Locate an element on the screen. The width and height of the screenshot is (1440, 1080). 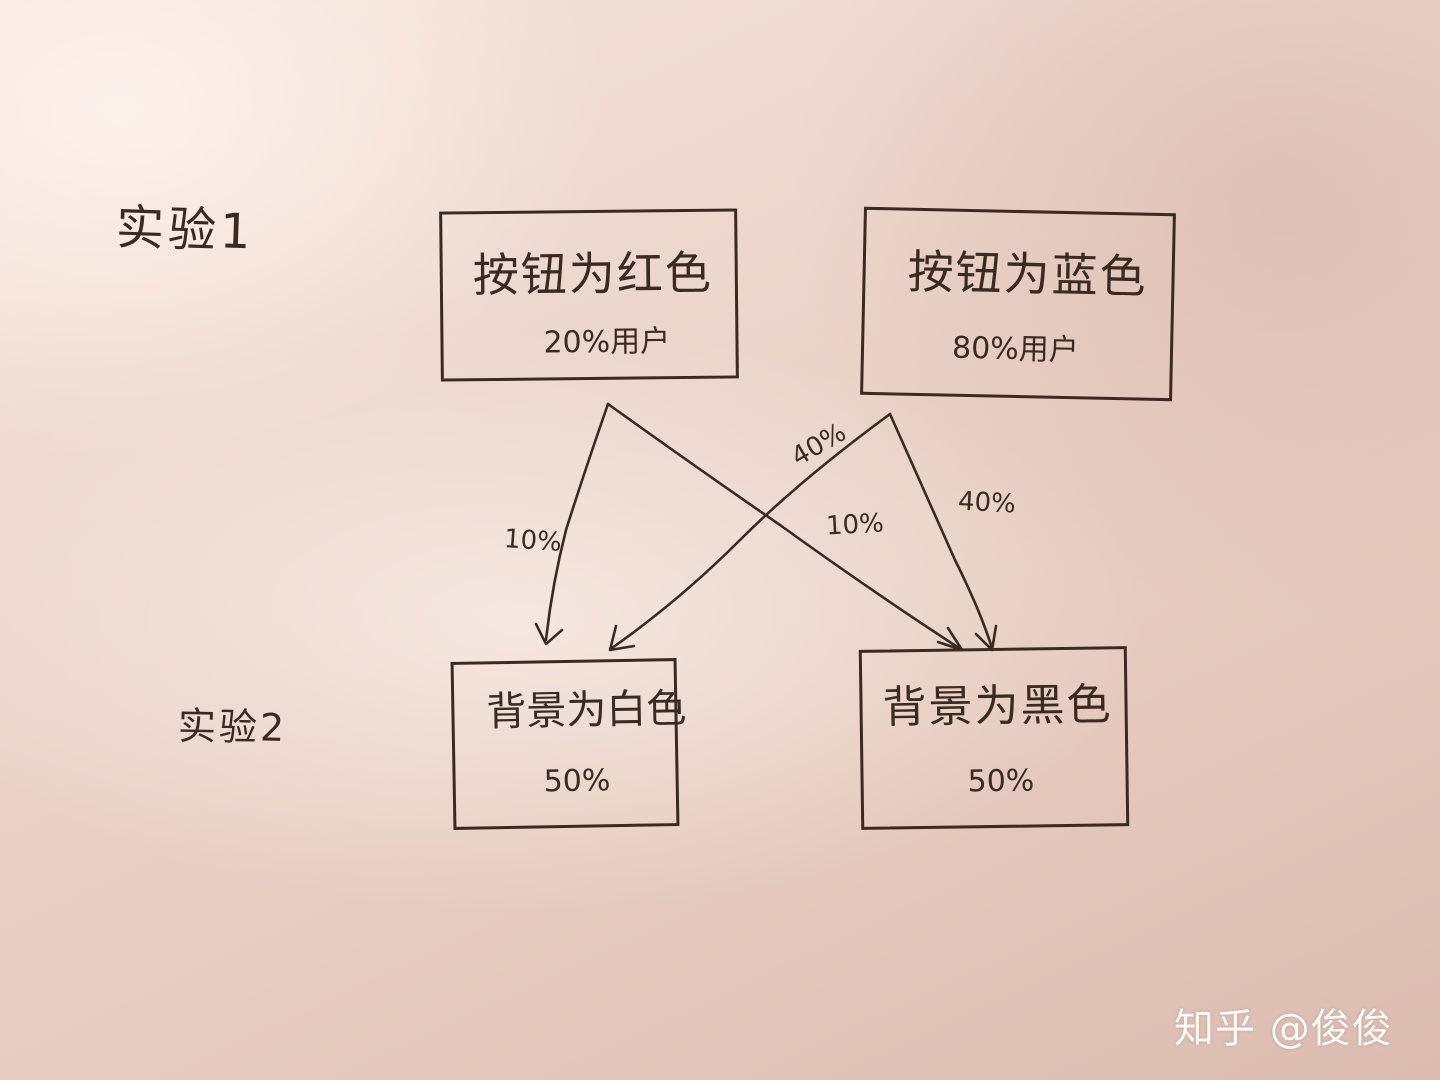
arrowhead-red-to-black is located at coordinates (950, 639).